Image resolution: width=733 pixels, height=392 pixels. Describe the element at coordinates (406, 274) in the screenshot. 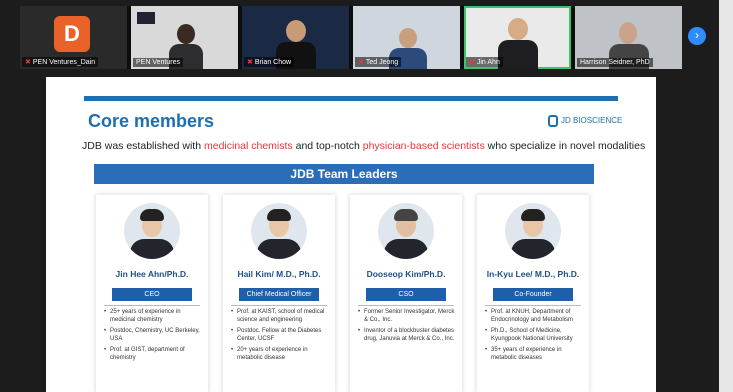

I see `leader-name: Dooseop Kim/Ph.D.` at that location.